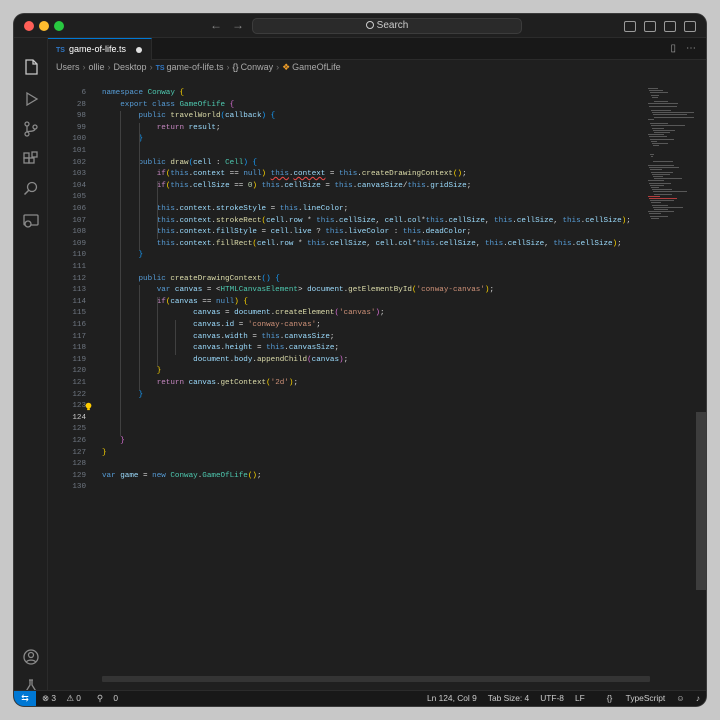 Image resolution: width=720 pixels, height=720 pixels. Describe the element at coordinates (670, 26) in the screenshot. I see `toggle-secondary-sidebar-icon` at that location.